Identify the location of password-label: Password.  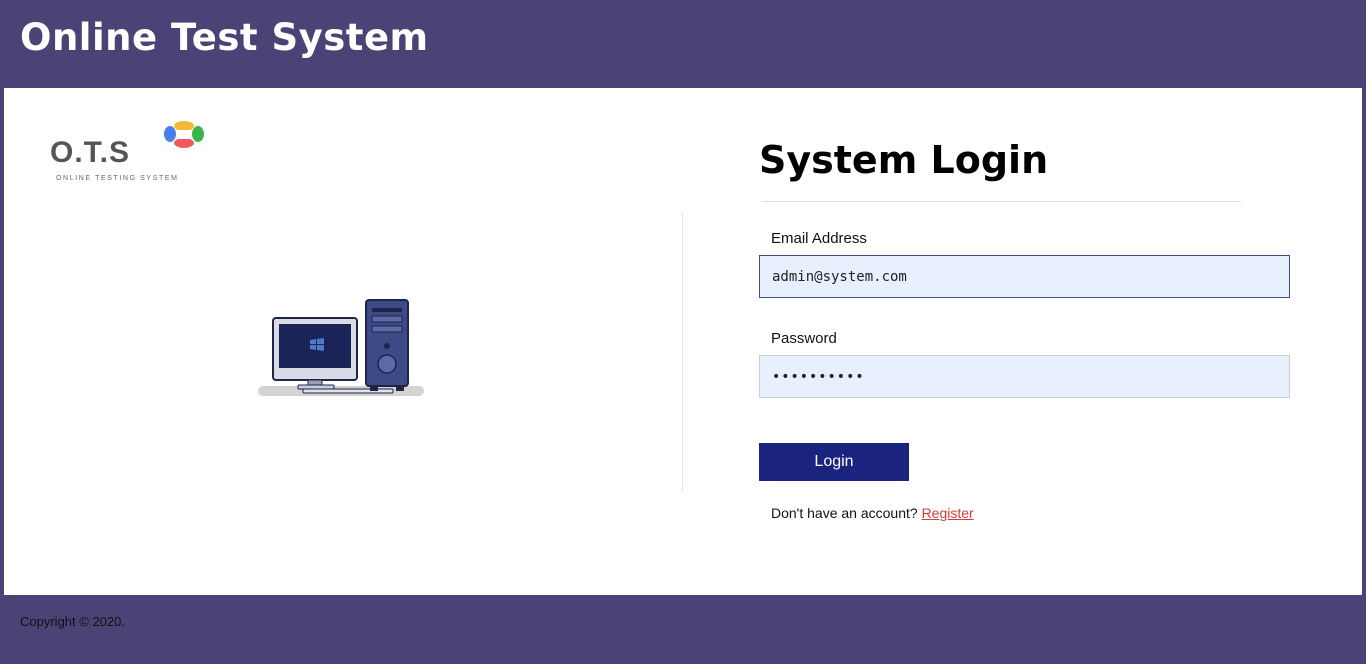
(804, 338).